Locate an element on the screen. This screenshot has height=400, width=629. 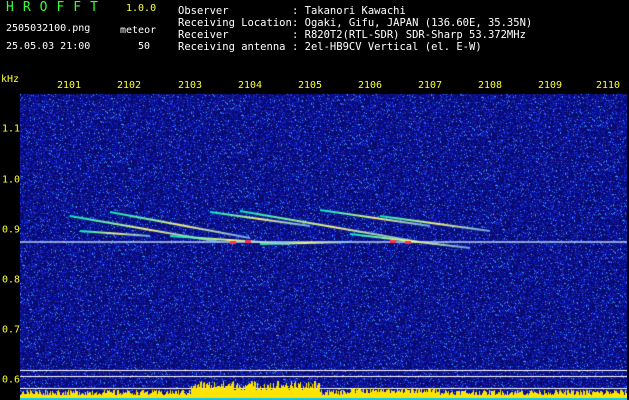
observer-key: Observer is located at coordinates (203, 11).